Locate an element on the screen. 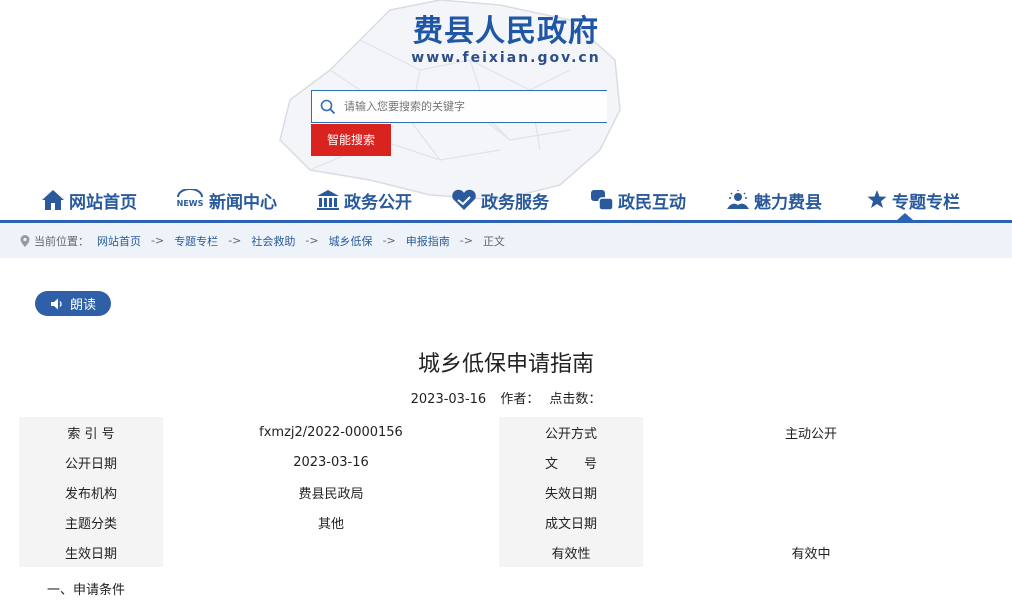  info-label: 失效日期 is located at coordinates (571, 492).